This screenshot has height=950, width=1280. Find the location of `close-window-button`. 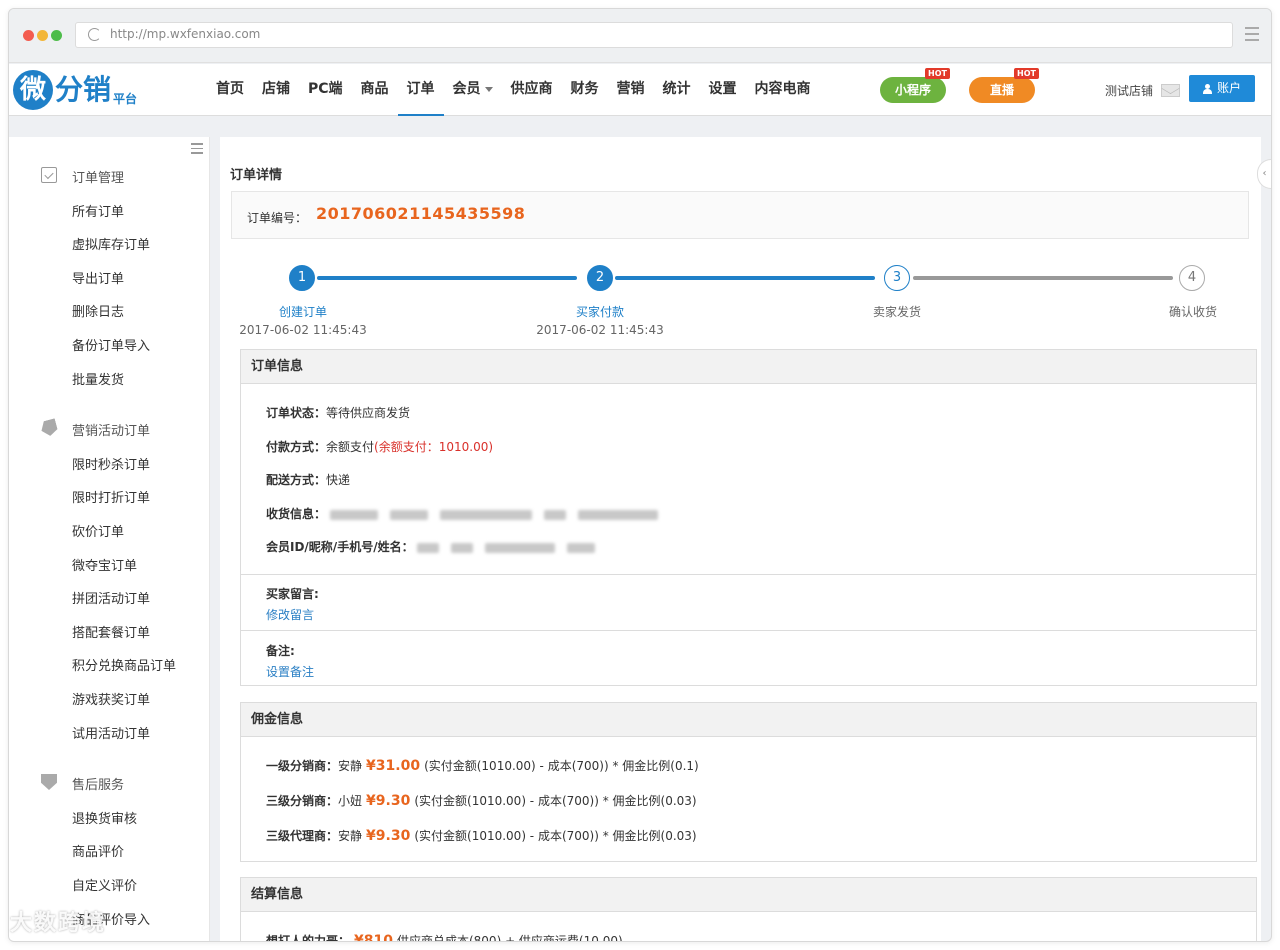

close-window-button is located at coordinates (28, 35).